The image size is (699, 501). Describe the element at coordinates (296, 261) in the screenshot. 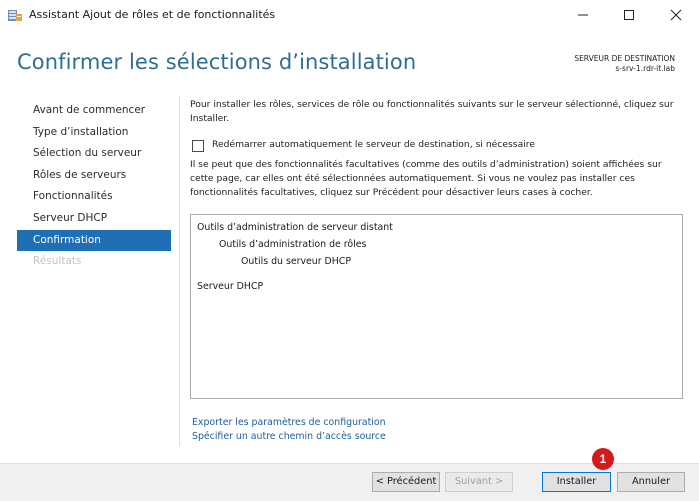

I see `list-item: Outils du serveur DHCP` at that location.